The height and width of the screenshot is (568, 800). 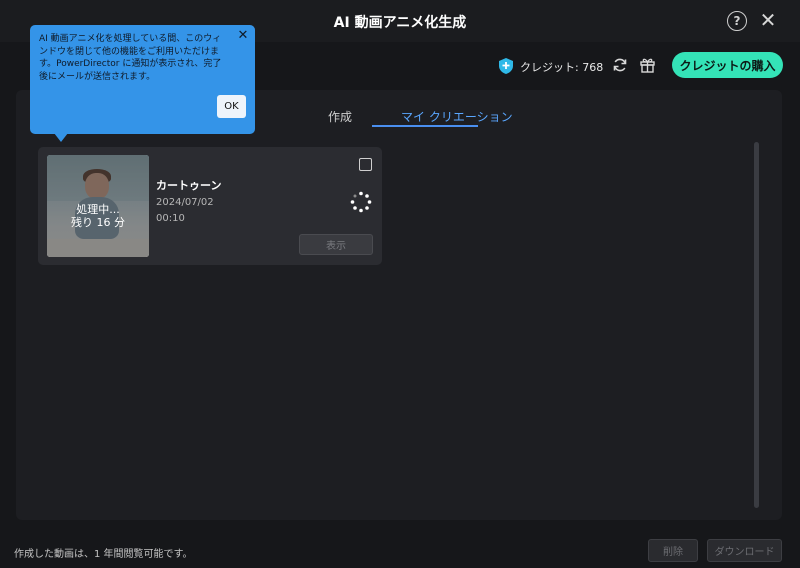 What do you see at coordinates (737, 21) in the screenshot?
I see `question-circle-icon: ?` at bounding box center [737, 21].